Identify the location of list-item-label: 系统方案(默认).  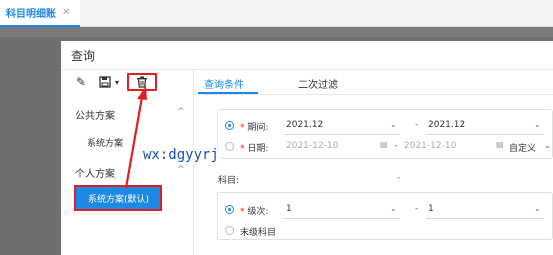
(119, 199).